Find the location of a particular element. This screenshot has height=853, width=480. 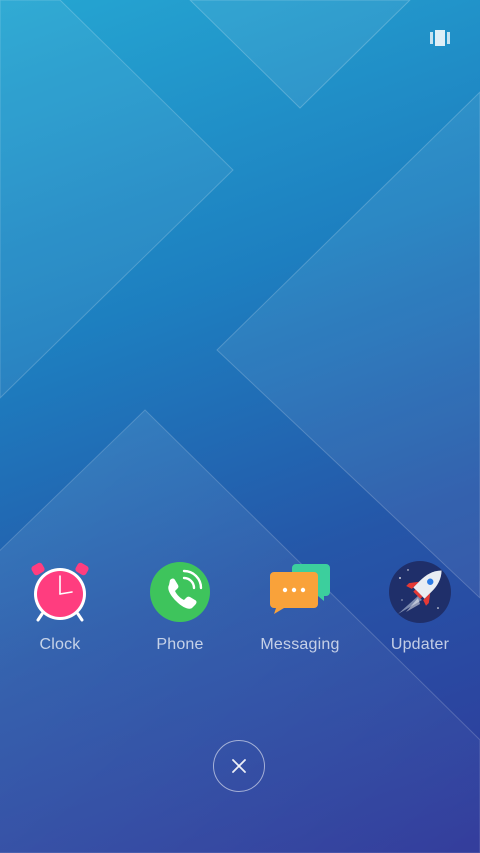

multi-window-icon is located at coordinates (440, 38).